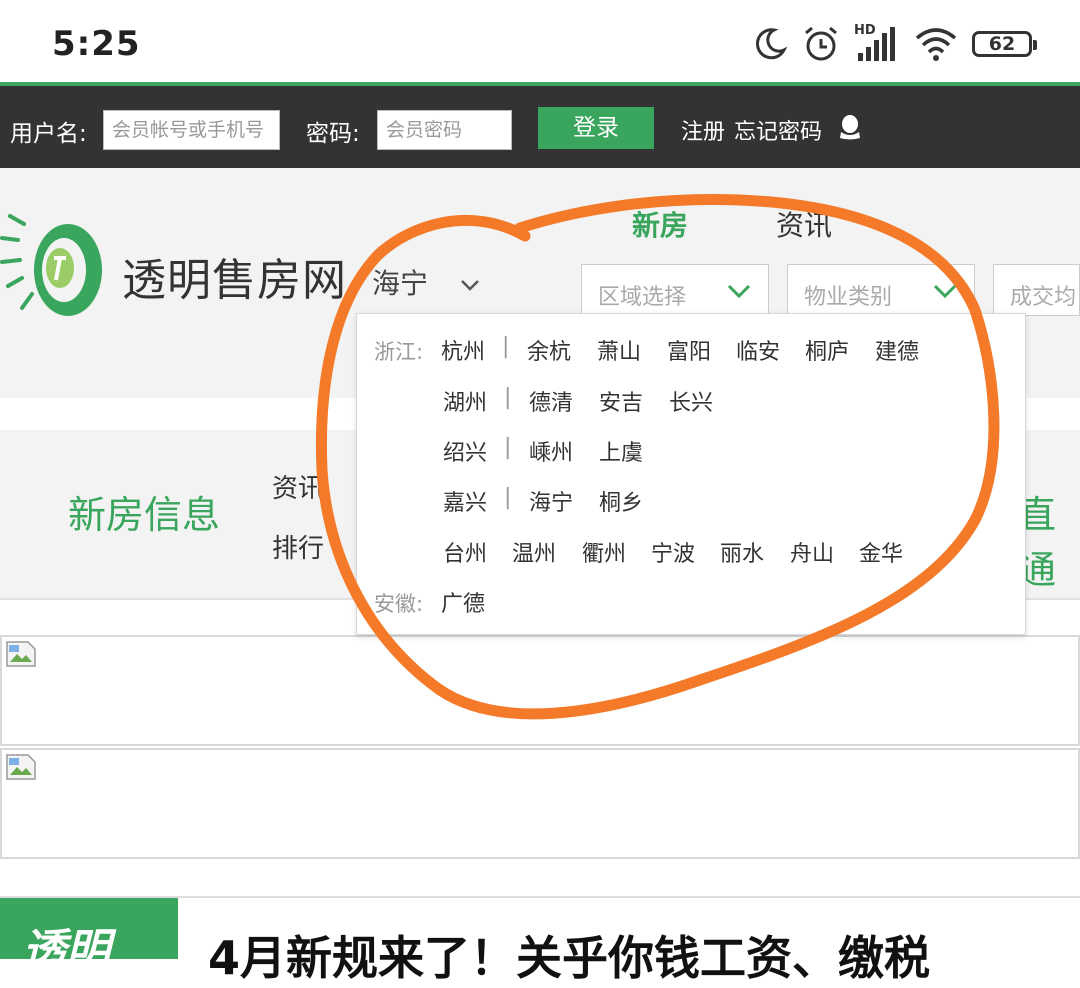  What do you see at coordinates (96, 44) in the screenshot?
I see `status-time: 5:25` at bounding box center [96, 44].